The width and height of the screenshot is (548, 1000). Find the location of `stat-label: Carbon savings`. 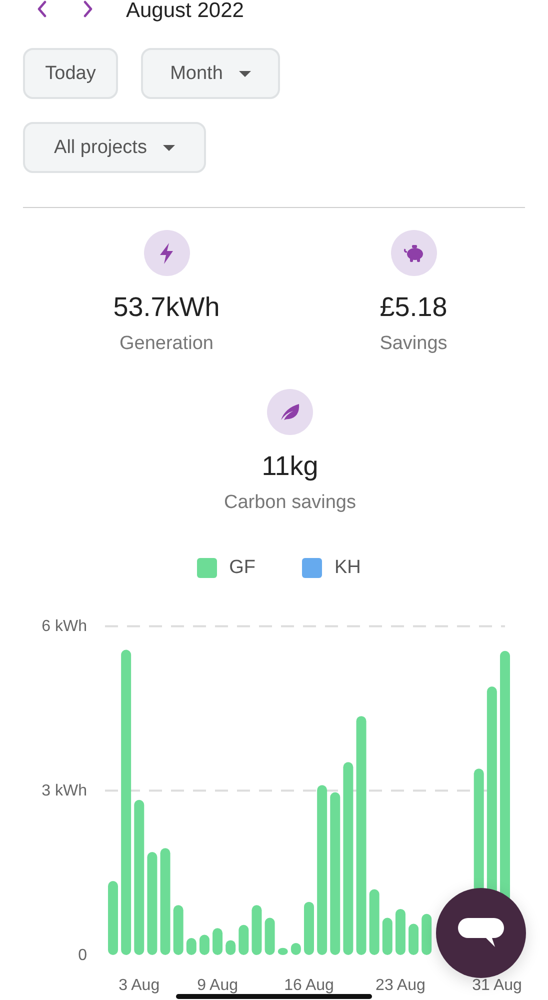

stat-label: Carbon savings is located at coordinates (290, 503).